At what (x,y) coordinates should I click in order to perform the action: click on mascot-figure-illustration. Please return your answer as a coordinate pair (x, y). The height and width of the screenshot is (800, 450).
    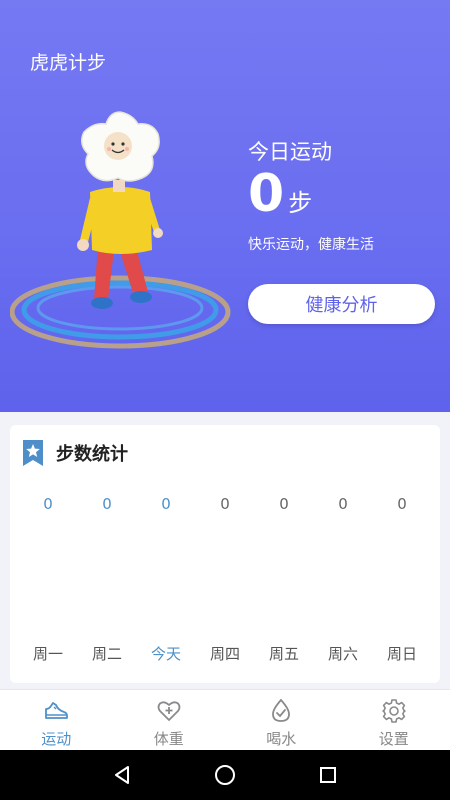
    Looking at the image, I should click on (120, 230).